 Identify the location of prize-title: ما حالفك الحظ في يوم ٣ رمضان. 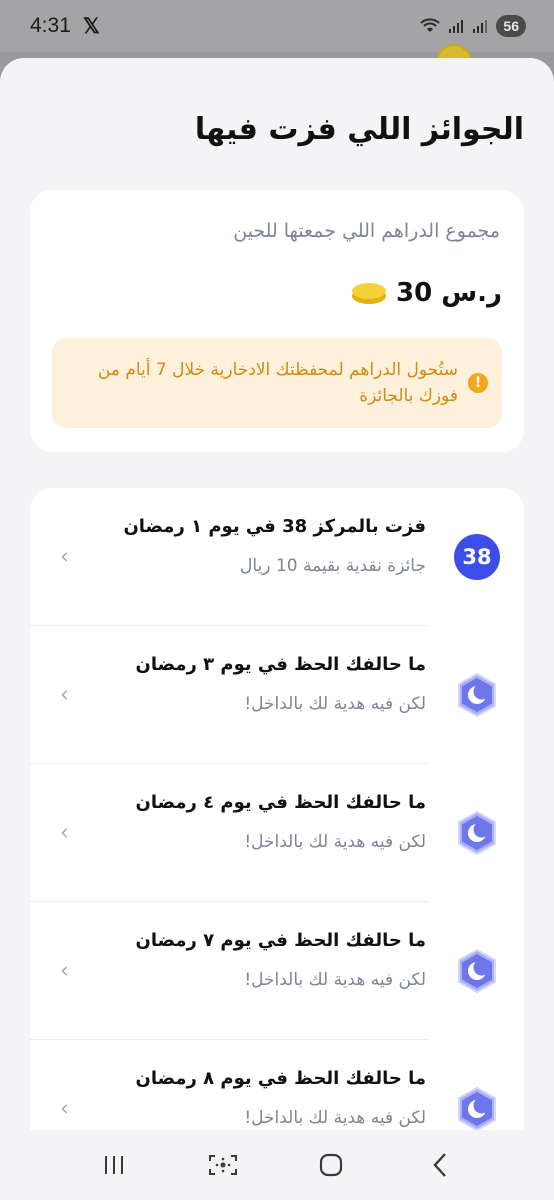
(281, 664).